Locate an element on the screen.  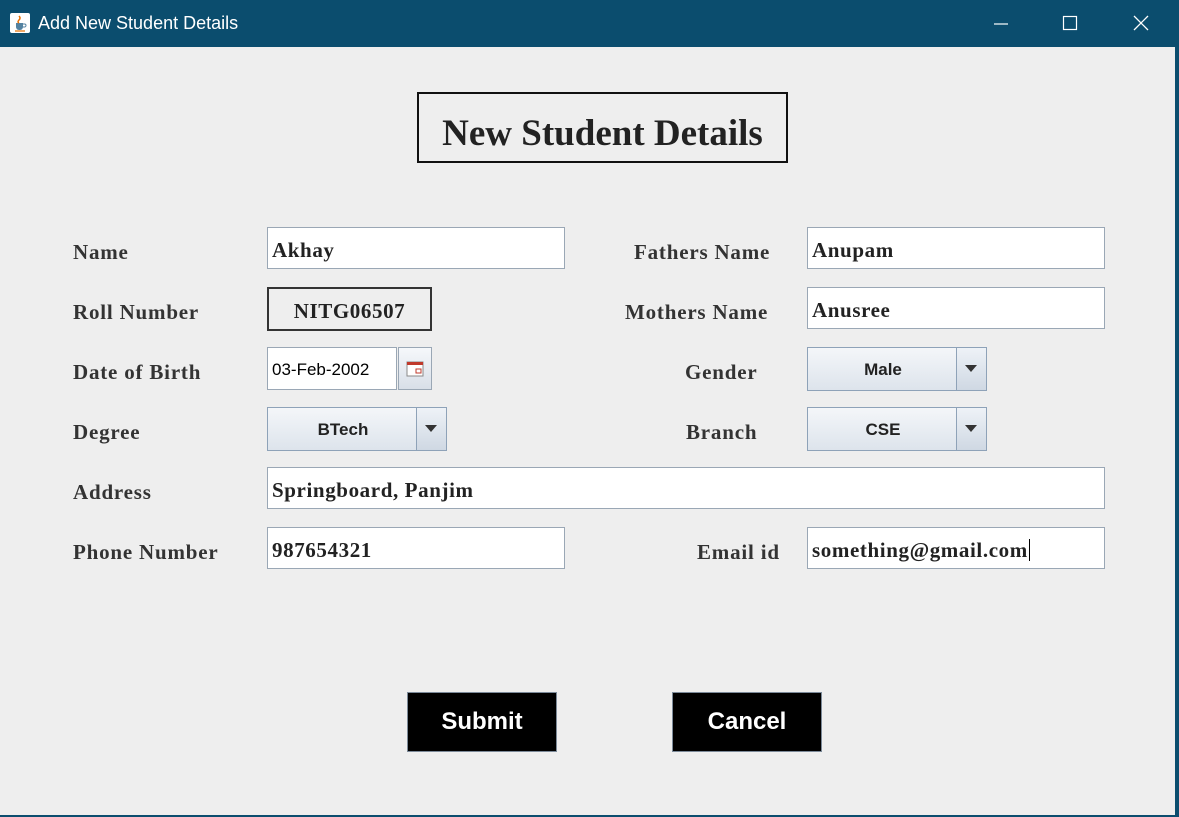
window-title: Add New Student Details is located at coordinates (138, 23).